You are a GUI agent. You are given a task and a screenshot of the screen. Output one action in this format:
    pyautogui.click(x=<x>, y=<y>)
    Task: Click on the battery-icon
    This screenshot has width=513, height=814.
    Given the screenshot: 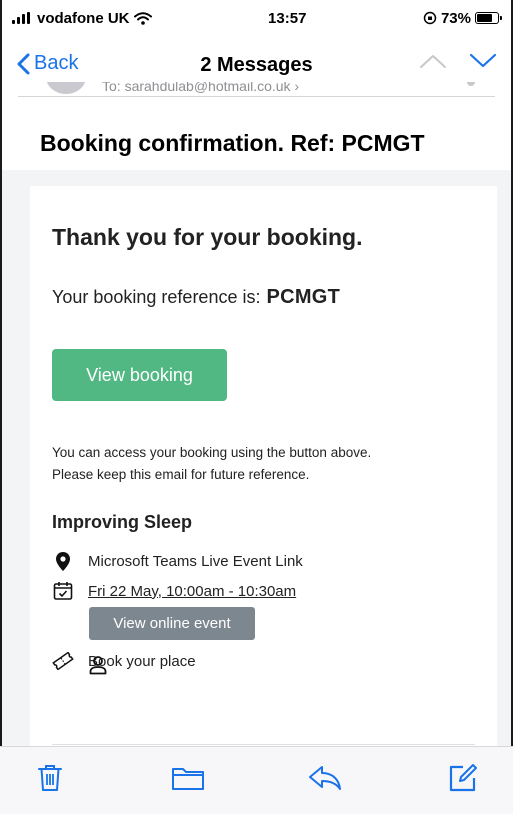 What is the action you would take?
    pyautogui.click(x=488, y=18)
    